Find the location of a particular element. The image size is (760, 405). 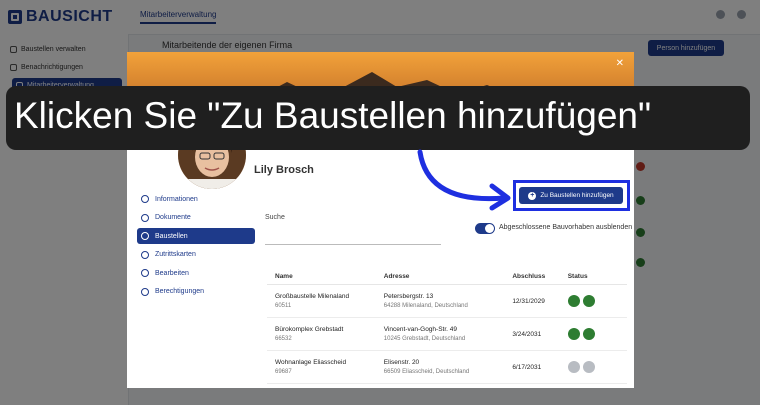

nav-item-informationen: Informationen is located at coordinates (196, 199).